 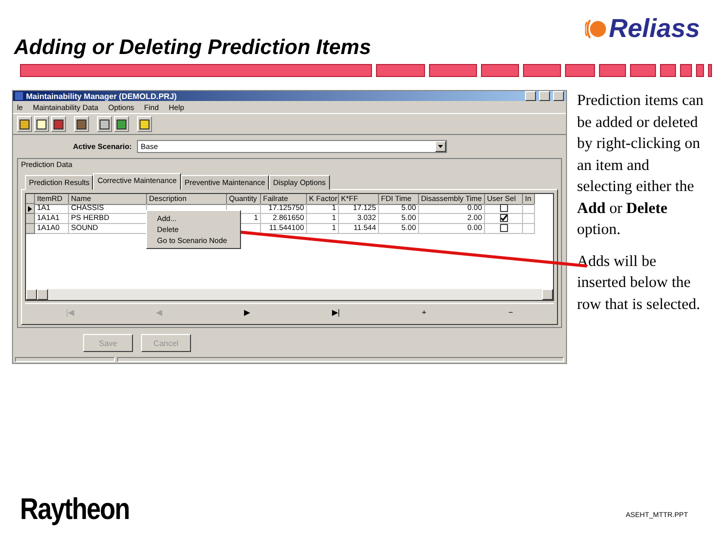 What do you see at coordinates (102, 96) in the screenshot?
I see `window-title: Maintainability Manager (DEMOLD.PRJ)` at bounding box center [102, 96].